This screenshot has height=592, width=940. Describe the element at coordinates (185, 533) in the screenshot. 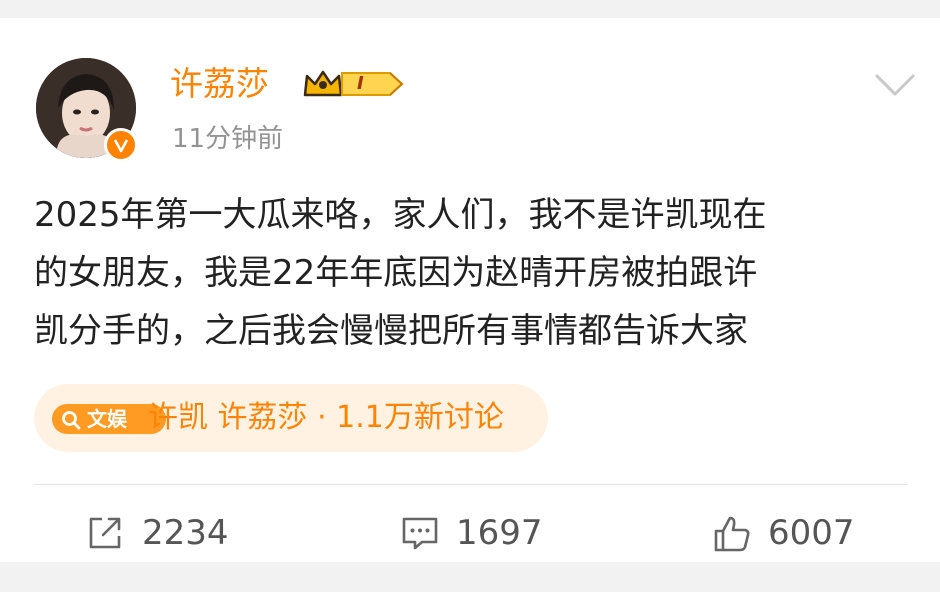

I see `repost-count: 2234` at that location.